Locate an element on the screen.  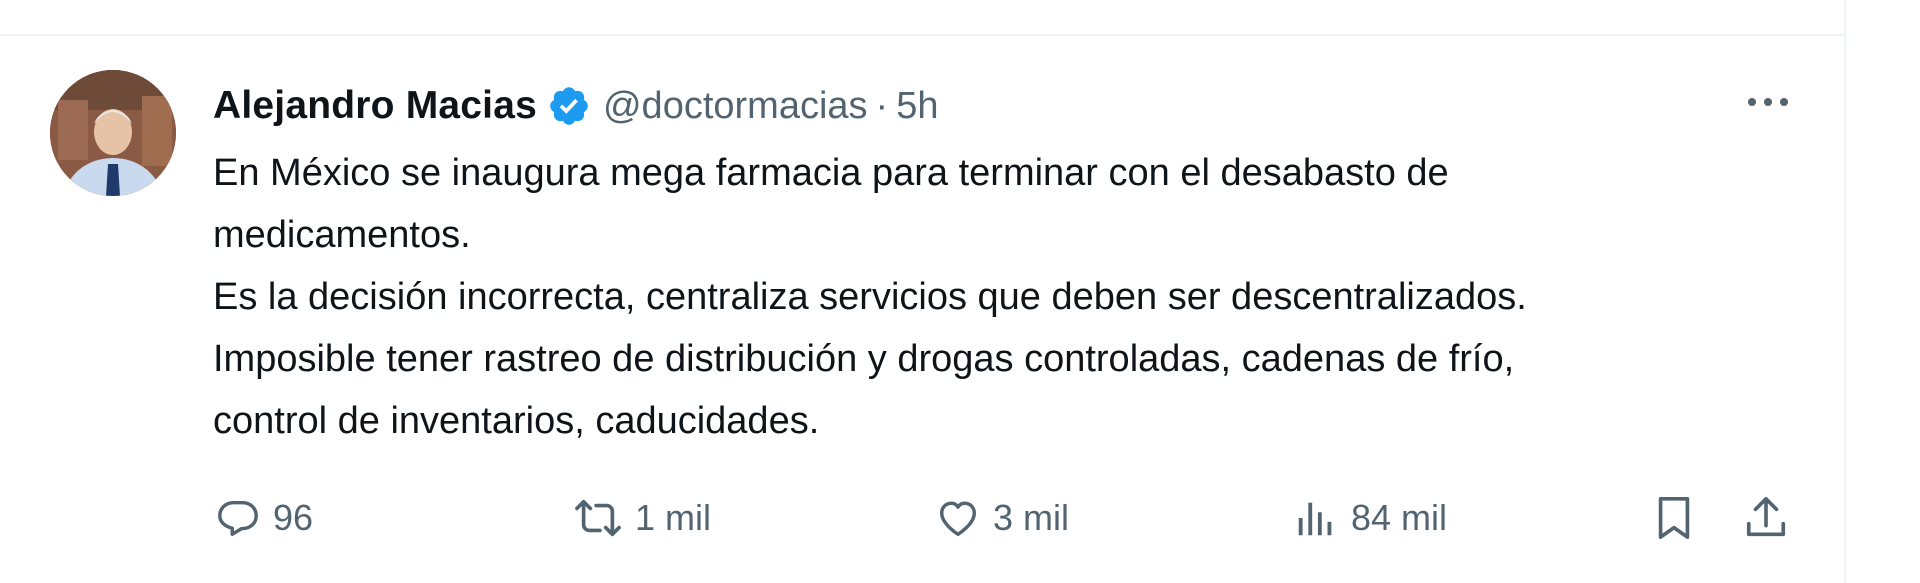
share-icon is located at coordinates (1766, 518).